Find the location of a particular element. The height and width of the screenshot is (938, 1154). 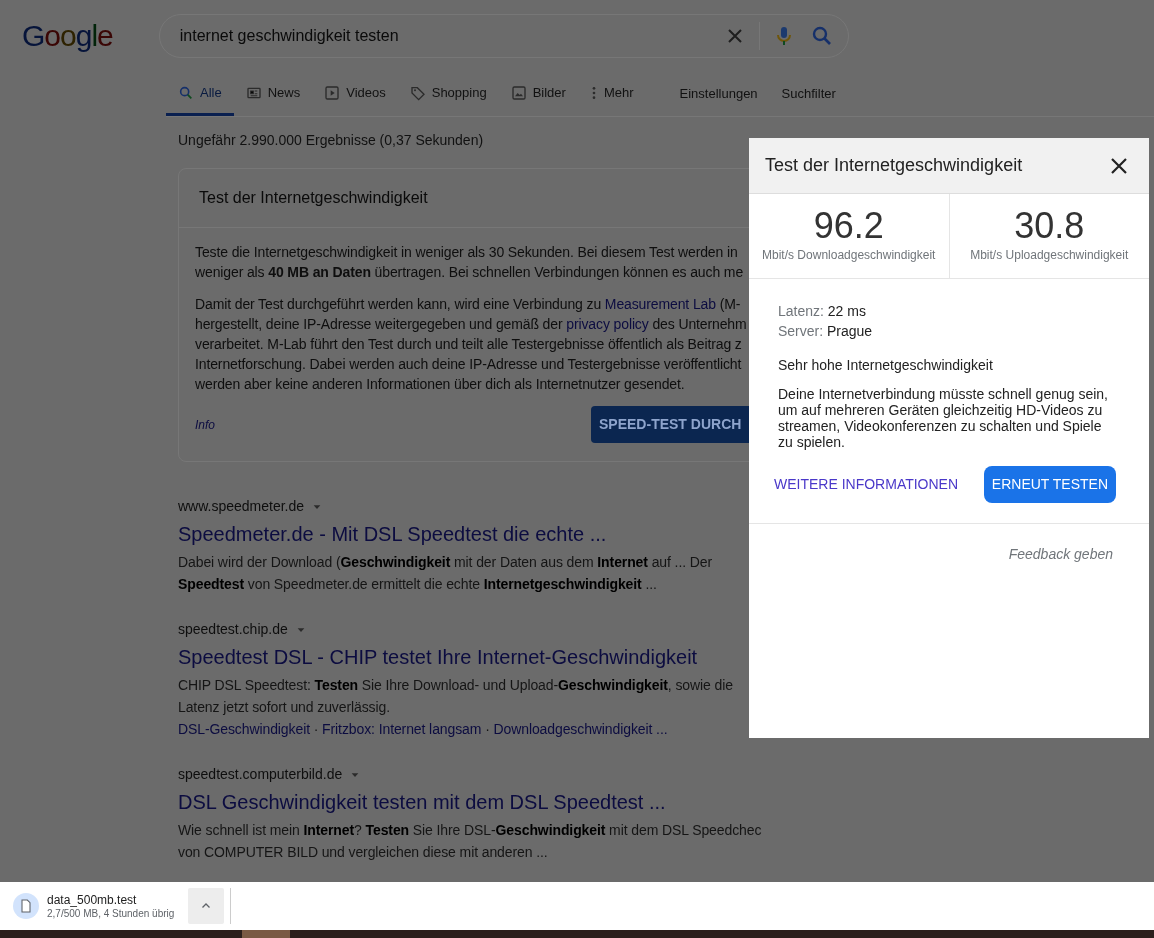

snippet-line: CHIP DSL Speedtest: Testen Sie Ihre Download- und Upload-Geschwindigkeit, sowie die is located at coordinates (455, 685).